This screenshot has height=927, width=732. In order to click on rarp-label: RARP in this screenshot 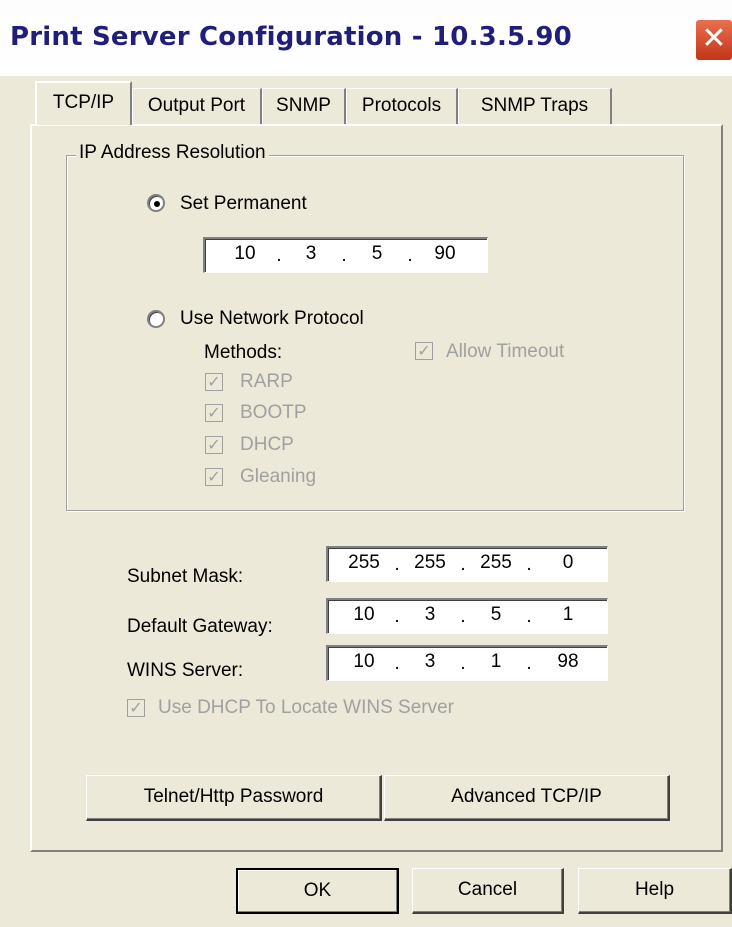, I will do `click(266, 381)`.